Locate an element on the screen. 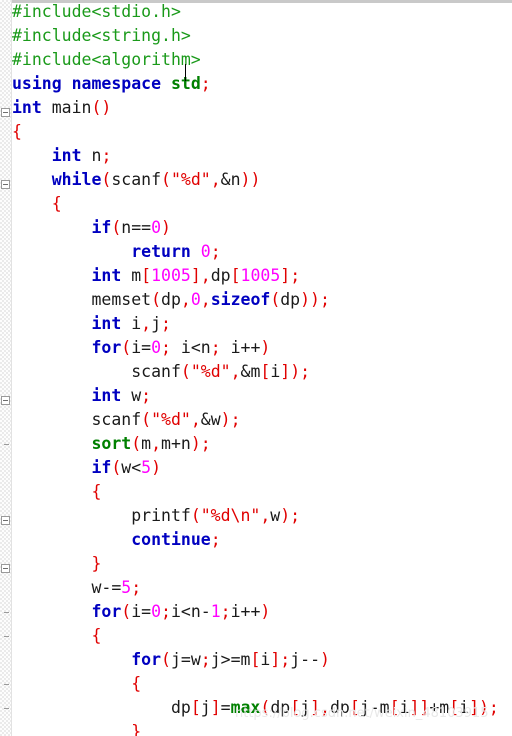  token-op: = is located at coordinates (146, 347).